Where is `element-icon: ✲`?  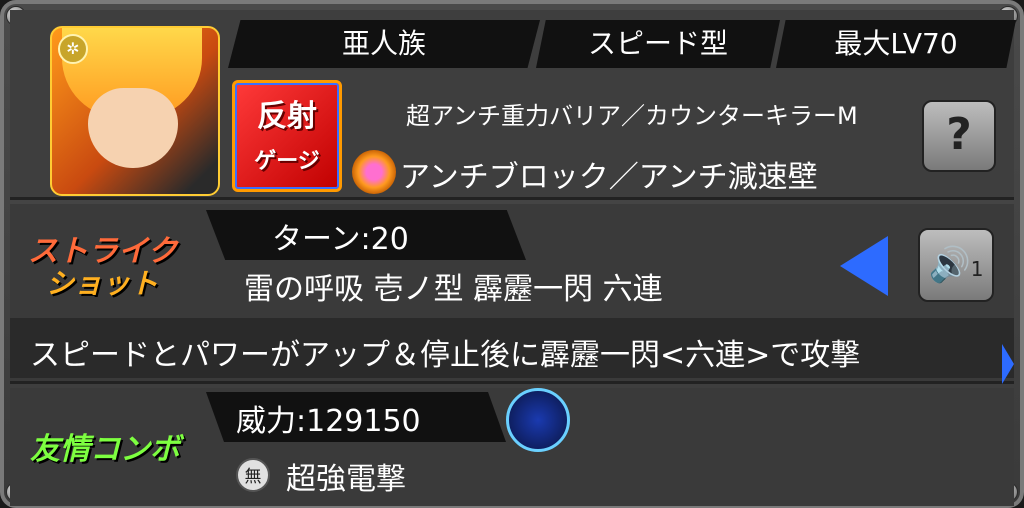 element-icon: ✲ is located at coordinates (73, 49).